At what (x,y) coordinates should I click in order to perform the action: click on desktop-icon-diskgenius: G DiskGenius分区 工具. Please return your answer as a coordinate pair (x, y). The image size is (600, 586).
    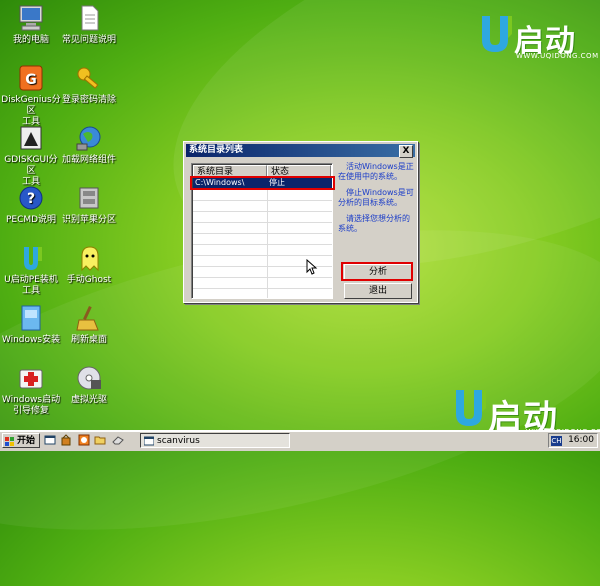
    Looking at the image, I should click on (31, 96).